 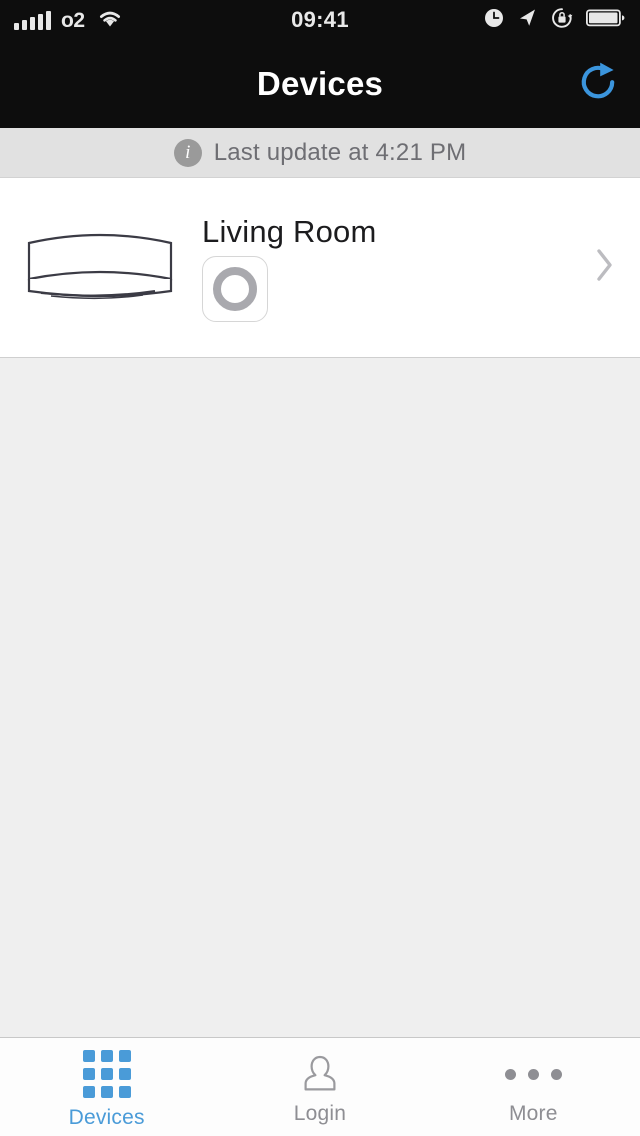 What do you see at coordinates (385, 268) in the screenshot?
I see `device-info: Living Room` at bounding box center [385, 268].